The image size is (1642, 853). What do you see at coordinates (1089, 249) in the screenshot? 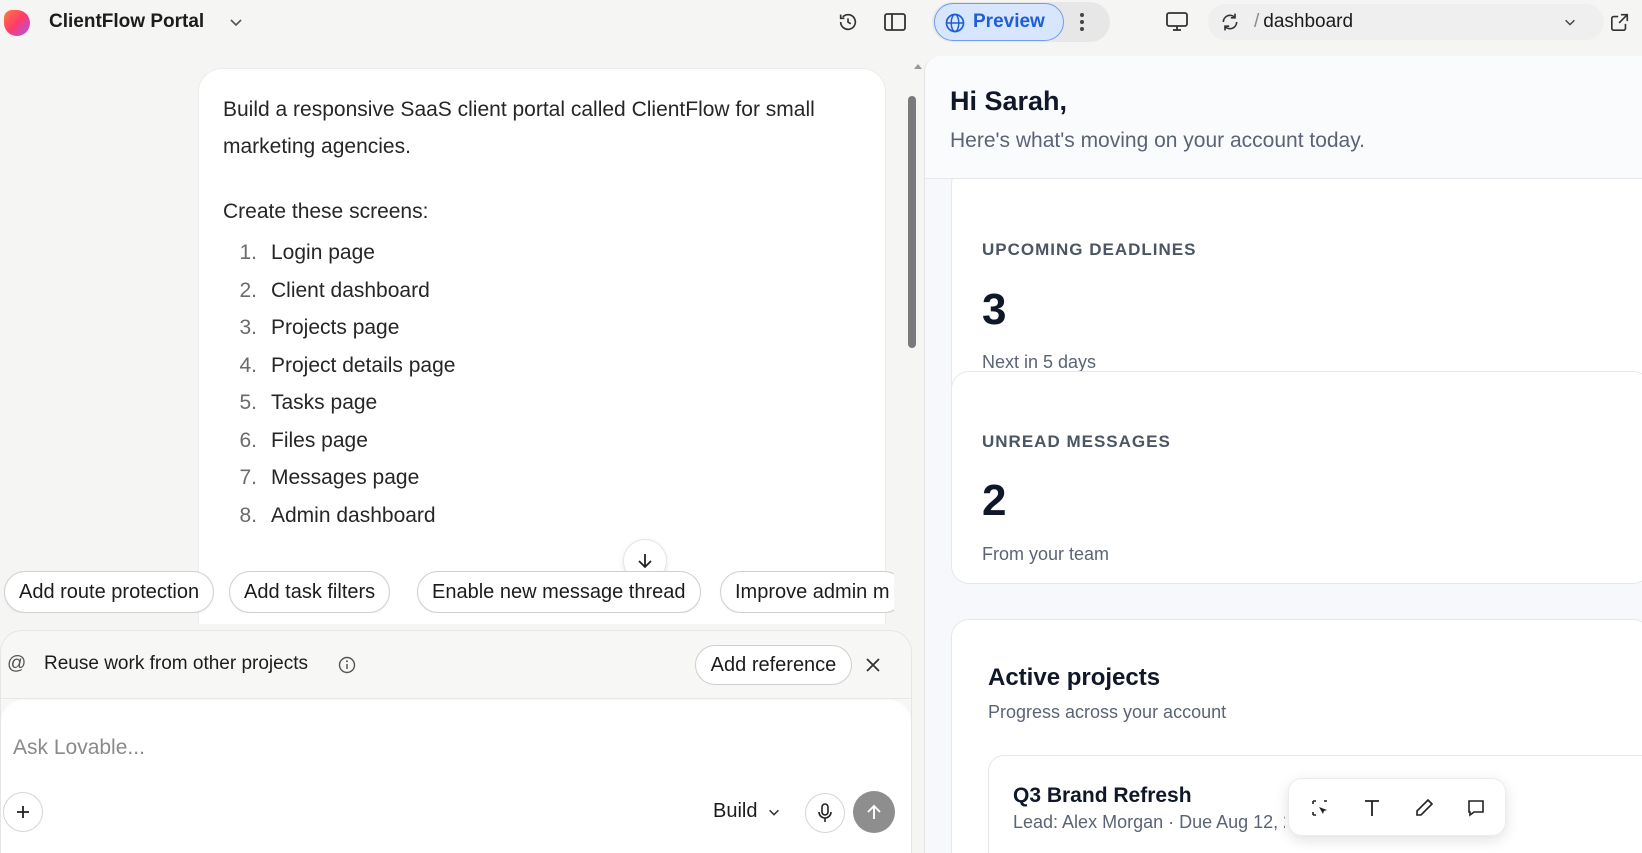
I see `stat-label: UPCOMING DEADLINES` at bounding box center [1089, 249].